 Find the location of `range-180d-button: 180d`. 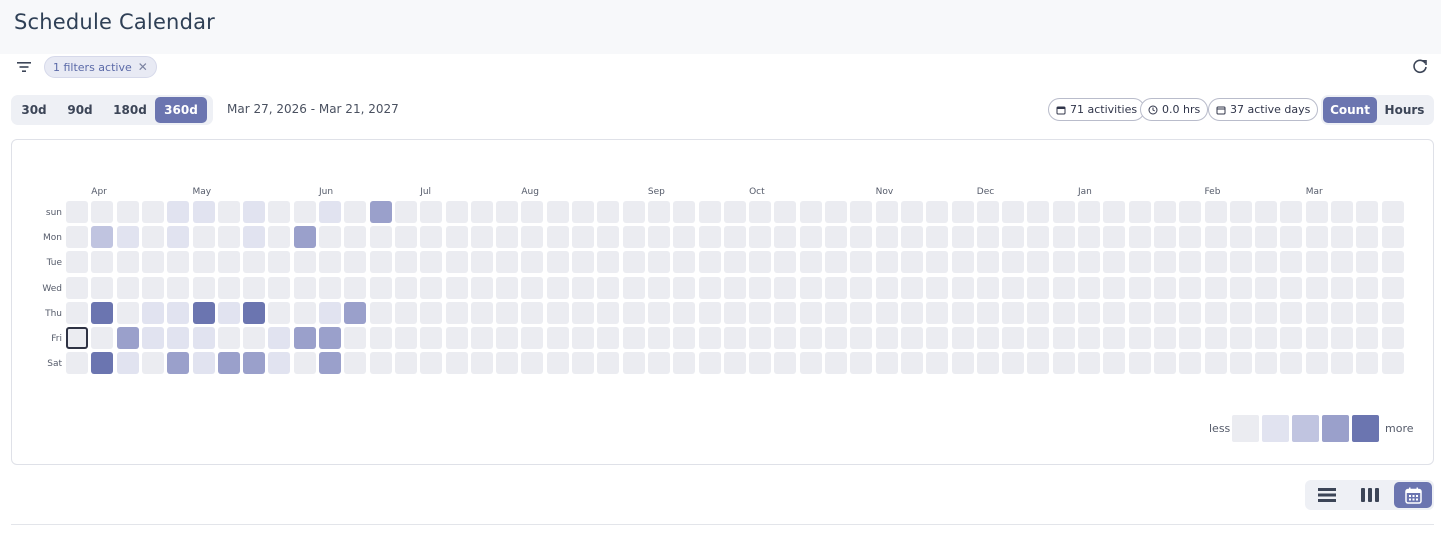

range-180d-button: 180d is located at coordinates (130, 110).